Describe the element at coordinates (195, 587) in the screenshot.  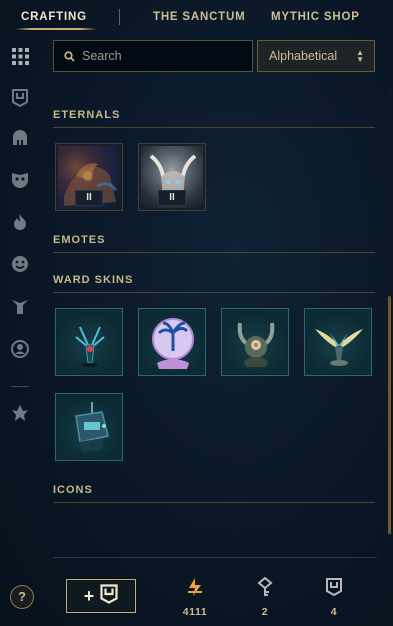
I see `orange-essence-icon` at that location.